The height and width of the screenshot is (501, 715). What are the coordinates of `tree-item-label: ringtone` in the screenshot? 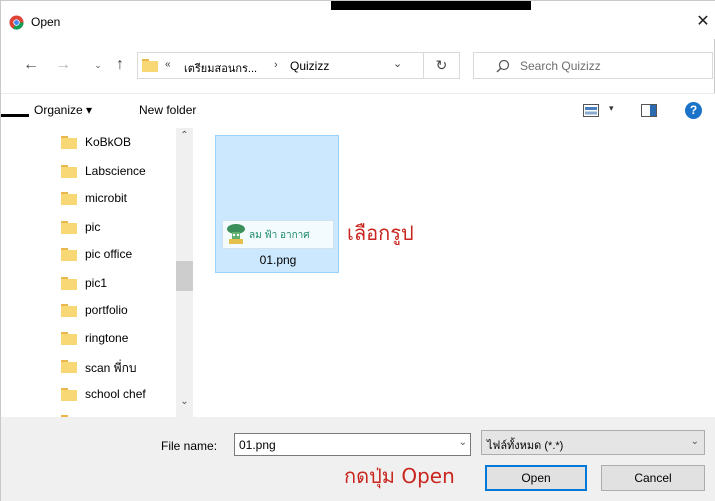 It's located at (107, 338).